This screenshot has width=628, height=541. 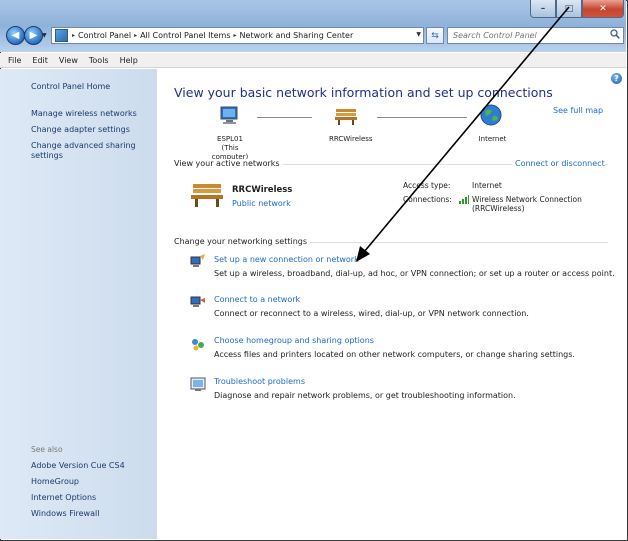 I want to click on computer-icon, so click(x=229, y=115).